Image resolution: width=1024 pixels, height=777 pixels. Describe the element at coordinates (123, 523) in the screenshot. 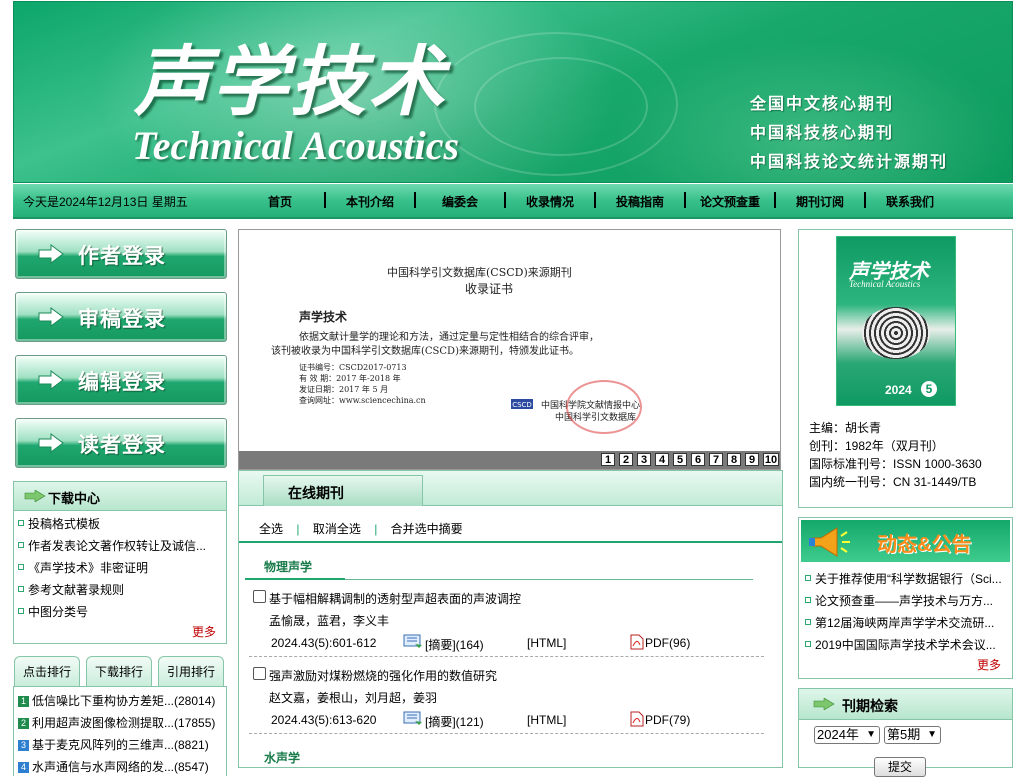

I see `download-item: 投稿格式模板` at that location.